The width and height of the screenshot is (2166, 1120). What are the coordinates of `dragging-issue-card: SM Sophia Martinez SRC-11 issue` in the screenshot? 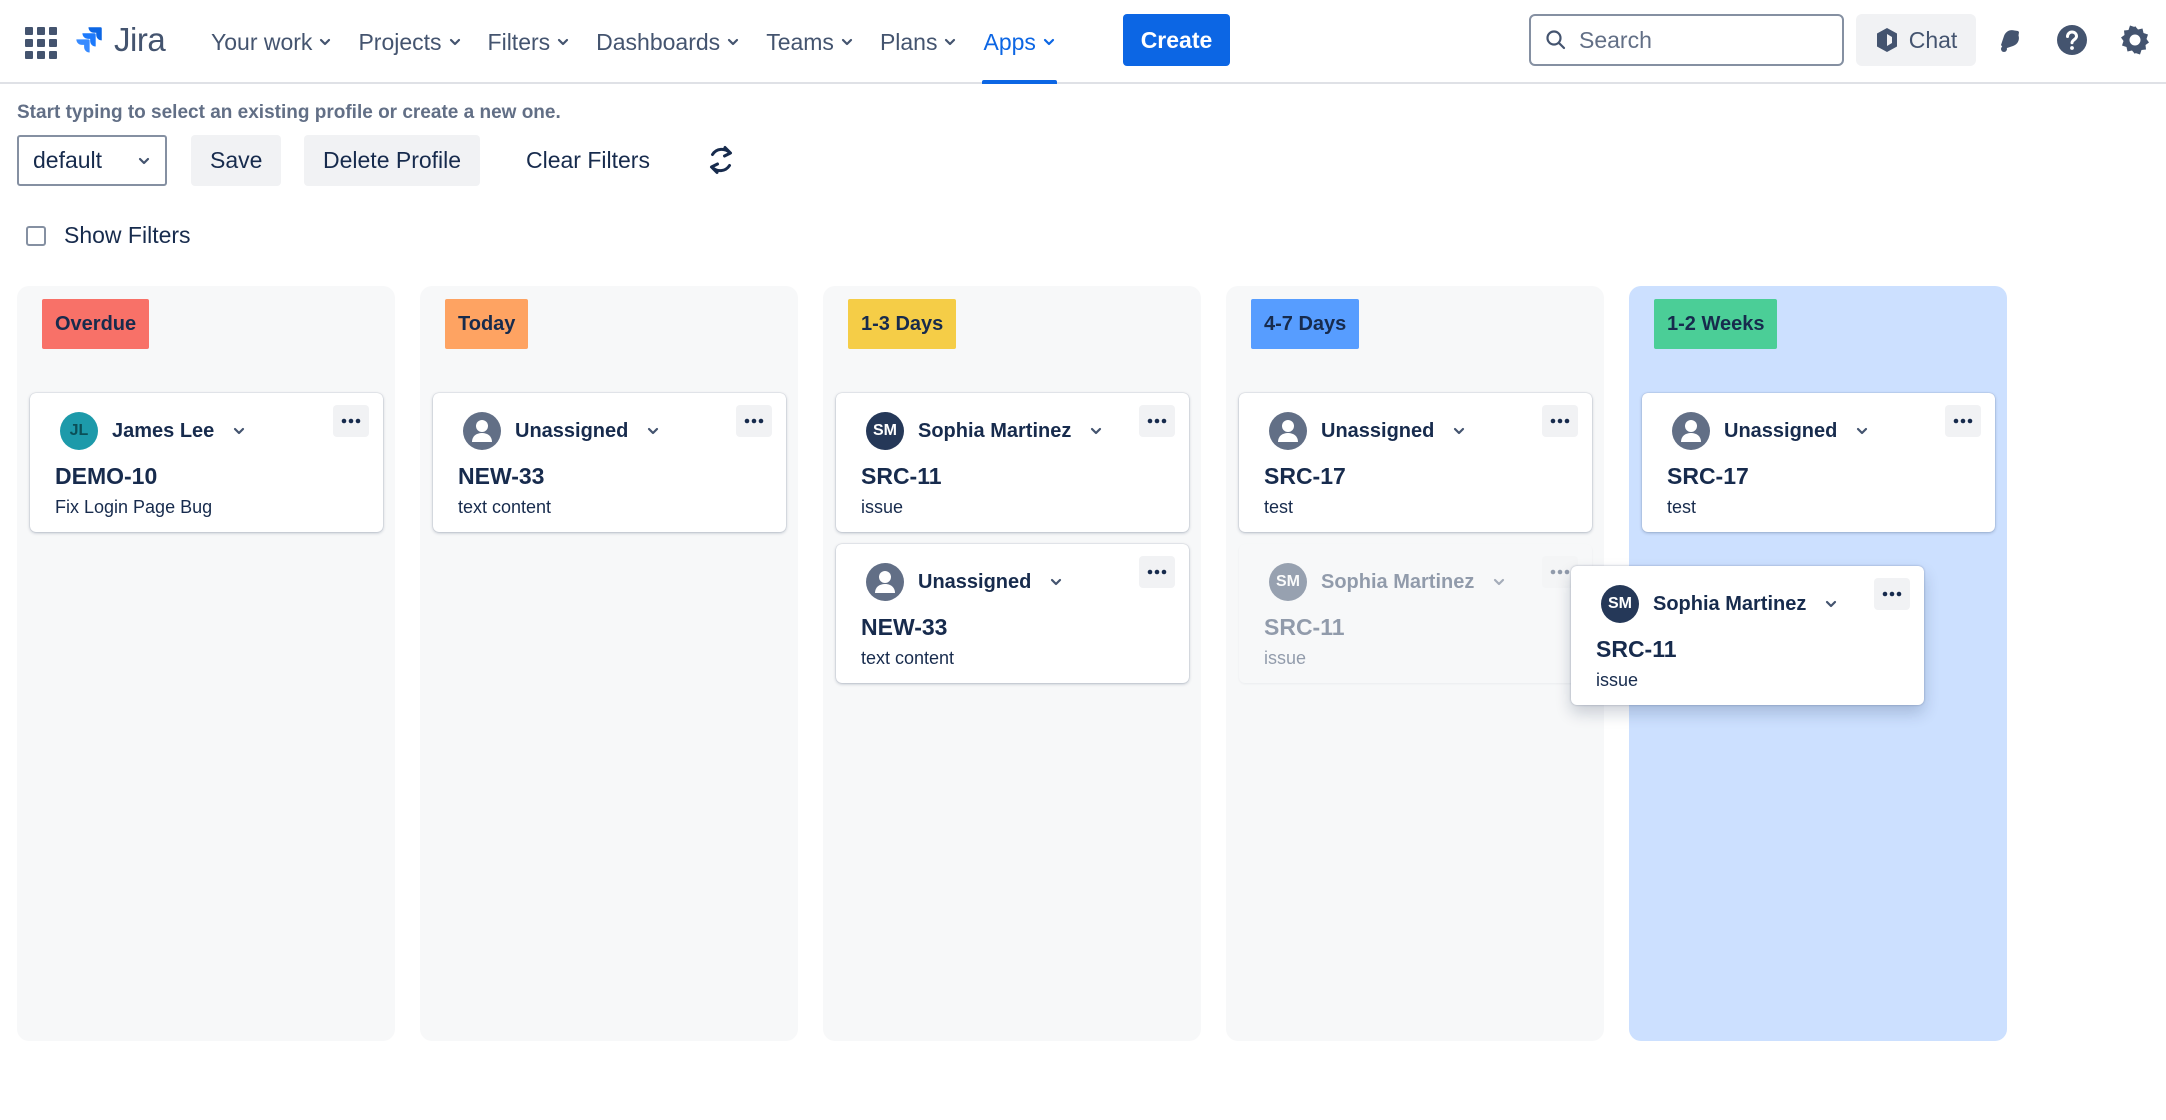 It's located at (1747, 635).